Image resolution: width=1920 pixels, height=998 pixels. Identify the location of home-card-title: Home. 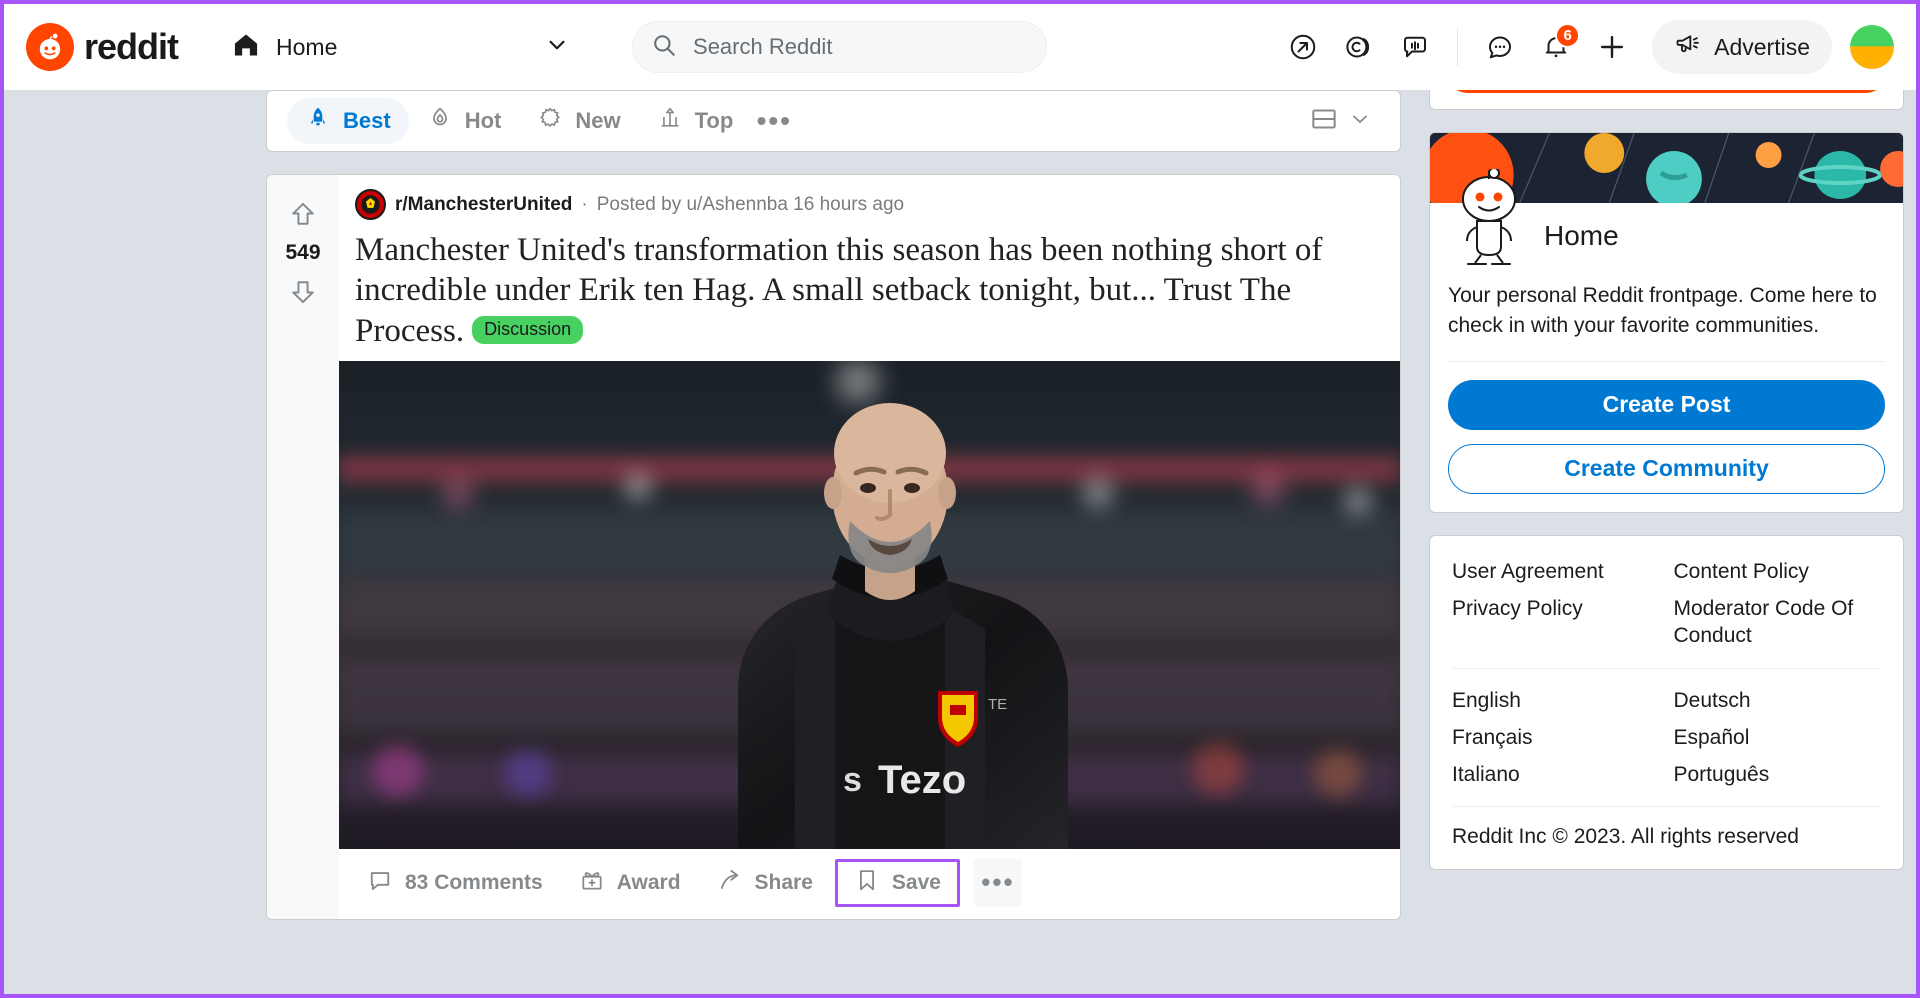
(1581, 235).